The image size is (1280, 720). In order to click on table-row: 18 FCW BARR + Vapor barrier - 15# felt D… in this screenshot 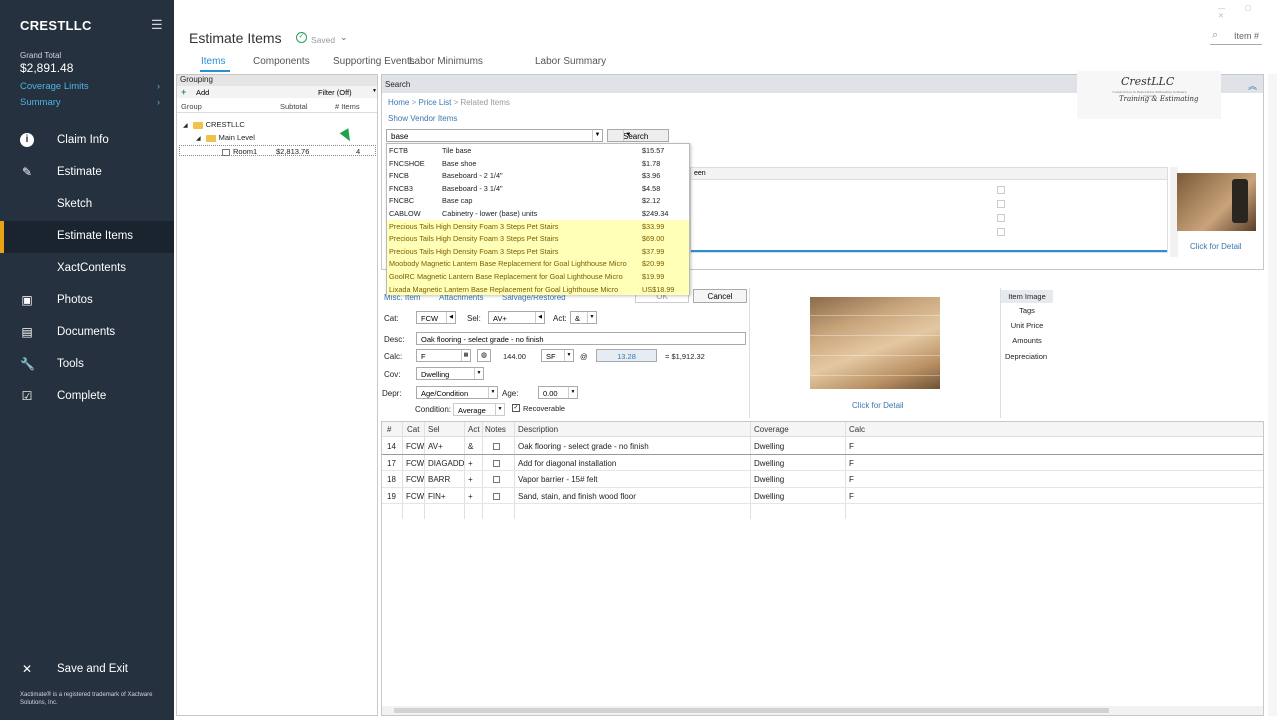, I will do `click(822, 479)`.